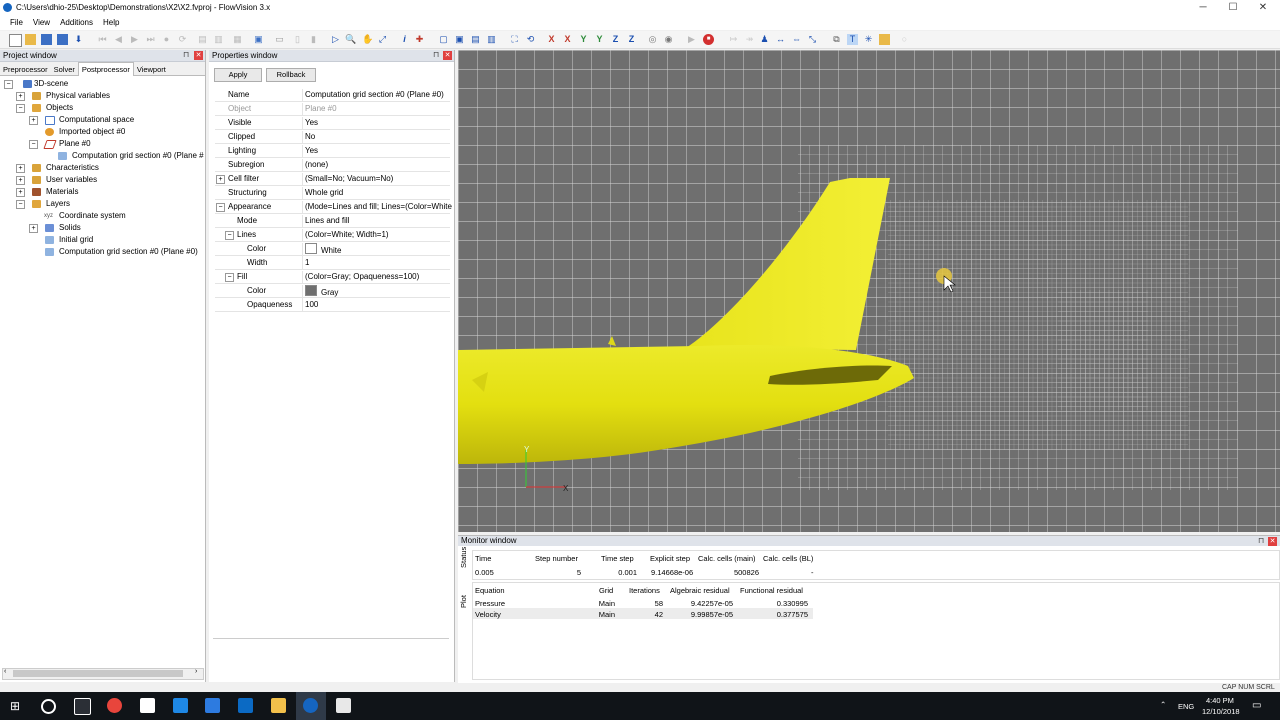 The height and width of the screenshot is (720, 1280). Describe the element at coordinates (297, 39) in the screenshot. I see `split-icon: ▯` at that location.